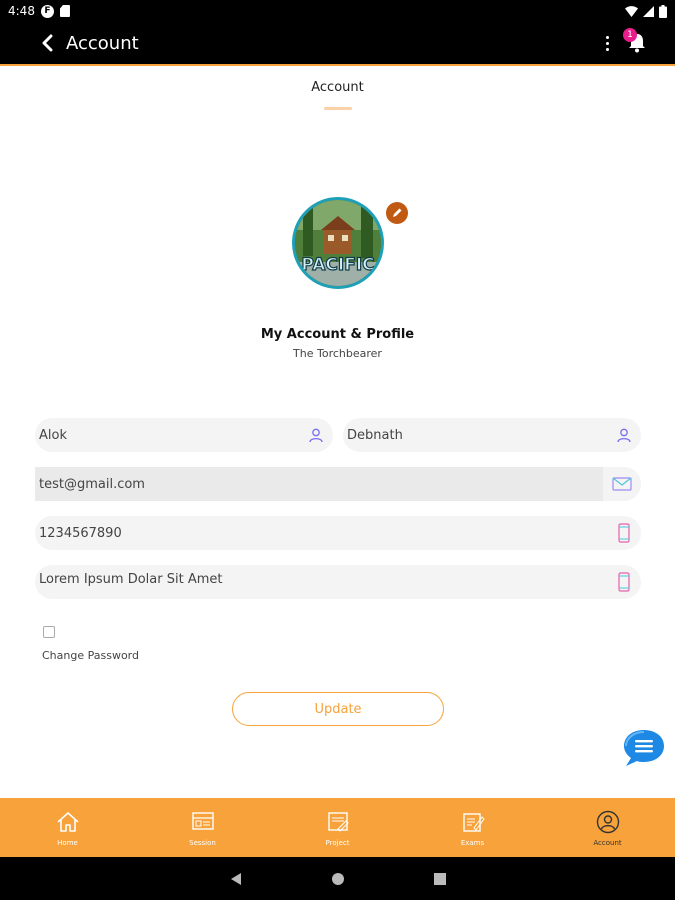  What do you see at coordinates (203, 822) in the screenshot?
I see `session-icon` at bounding box center [203, 822].